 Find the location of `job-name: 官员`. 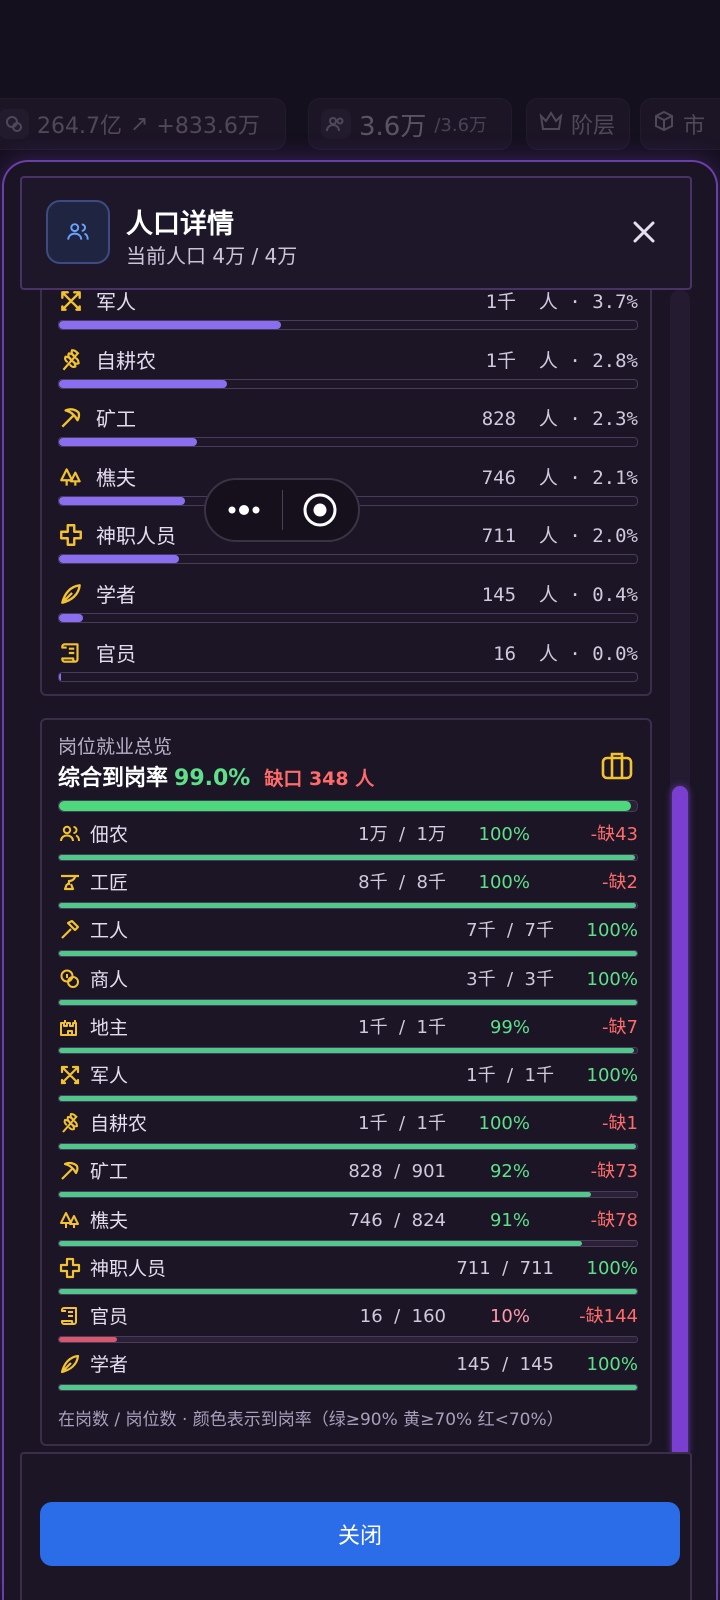

job-name: 官员 is located at coordinates (109, 1317).